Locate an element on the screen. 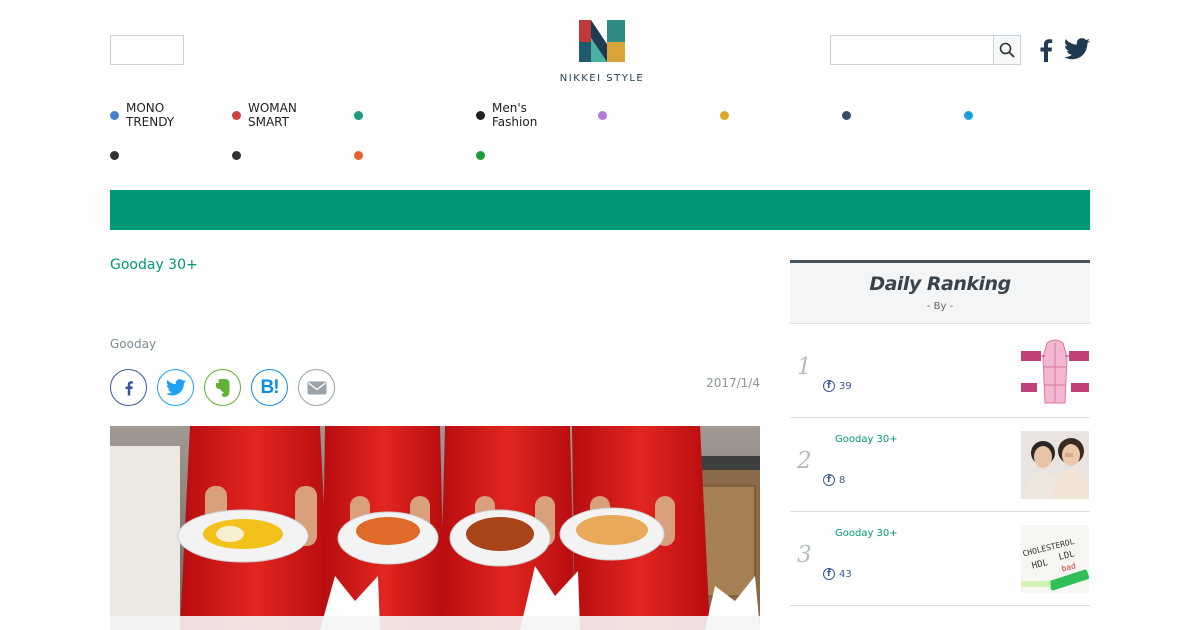 The image size is (1200, 630). ranking-header: Daily Ranking - By - is located at coordinates (940, 292).